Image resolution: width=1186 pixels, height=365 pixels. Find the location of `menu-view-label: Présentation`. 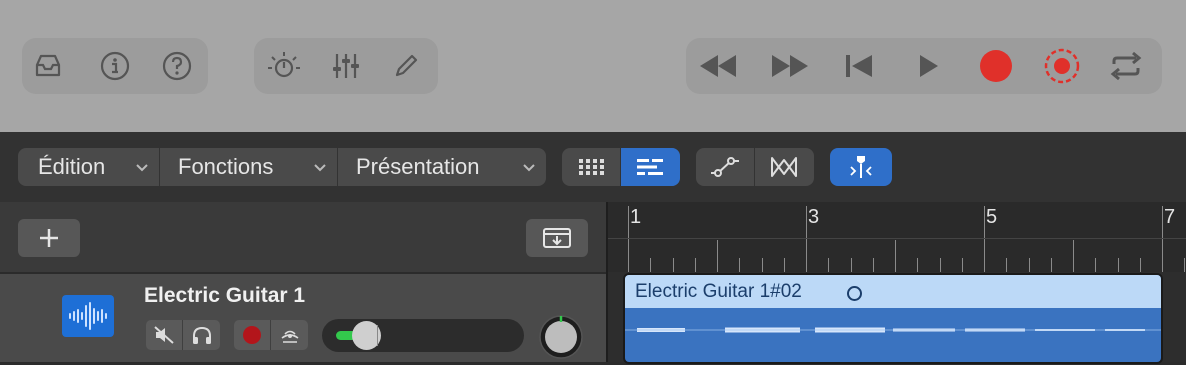

menu-view-label: Présentation is located at coordinates (418, 166).